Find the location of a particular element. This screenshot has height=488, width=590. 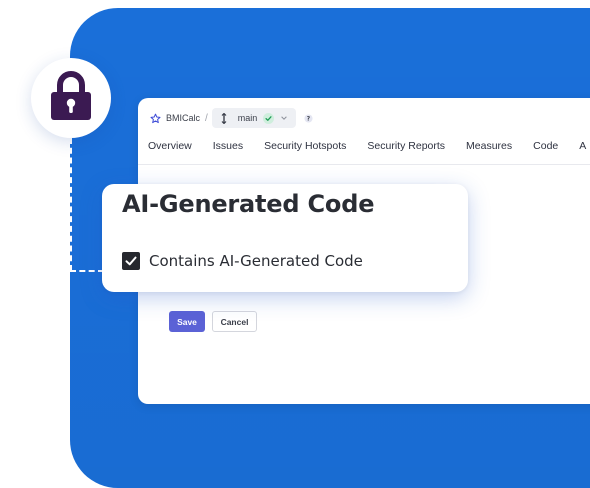

nav-item-measures: Measures is located at coordinates (489, 146).